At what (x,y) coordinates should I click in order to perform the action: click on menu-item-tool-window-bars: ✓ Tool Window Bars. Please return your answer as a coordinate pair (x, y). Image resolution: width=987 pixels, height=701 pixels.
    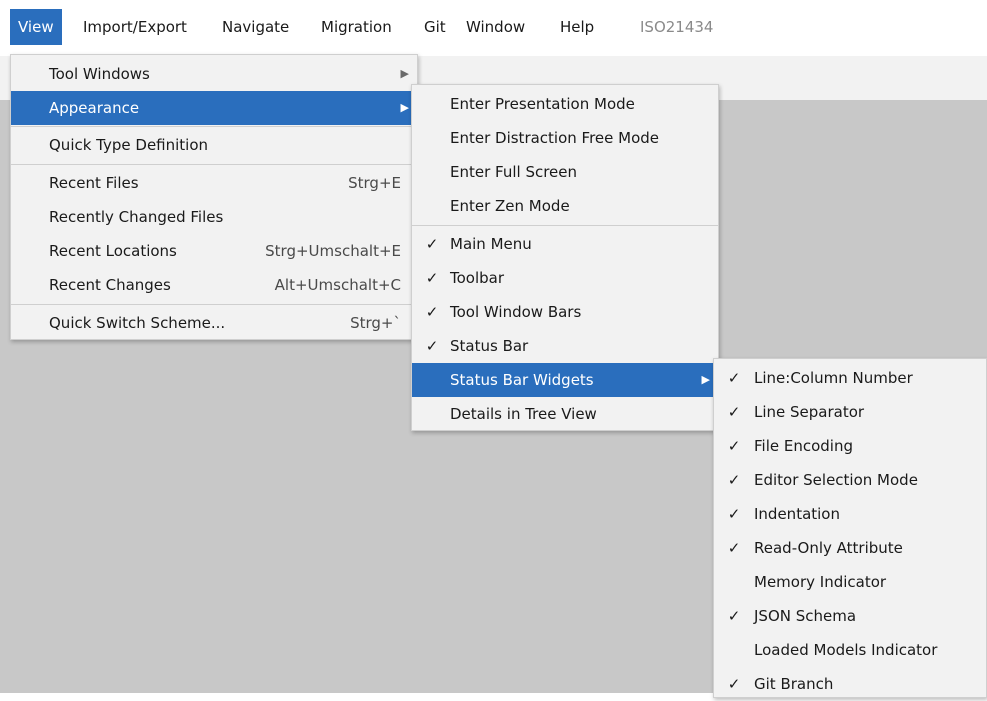
    Looking at the image, I should click on (565, 312).